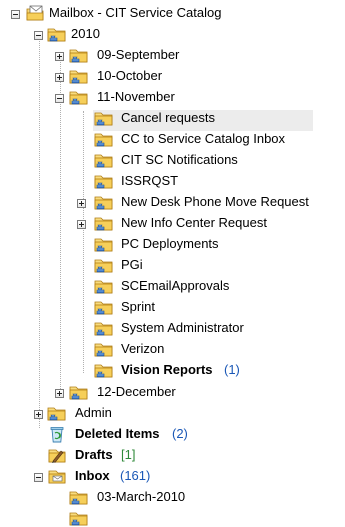  I want to click on tree-item-cancel-requests: Cancel requests, so click(168, 117).